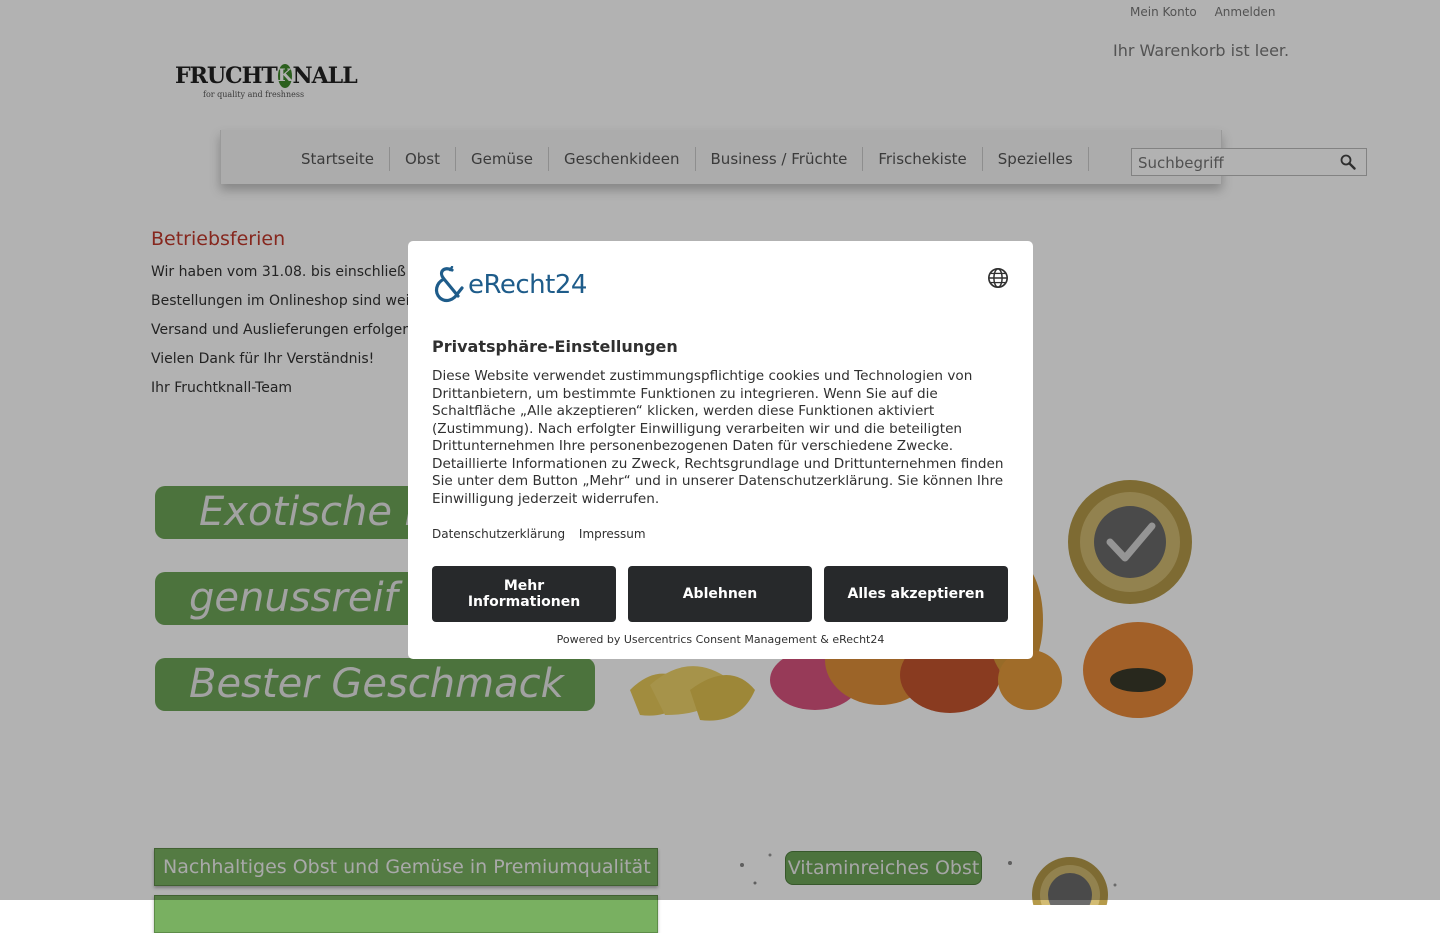 Image resolution: width=1440 pixels, height=933 pixels. Describe the element at coordinates (498, 534) in the screenshot. I see `privacy-policy-link: Datenschutzerklärung` at that location.